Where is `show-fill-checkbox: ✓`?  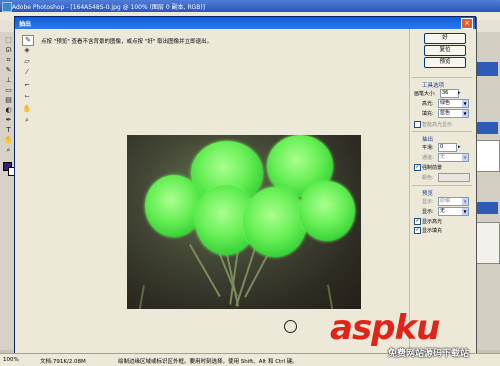 show-fill-checkbox: ✓ is located at coordinates (417, 230).